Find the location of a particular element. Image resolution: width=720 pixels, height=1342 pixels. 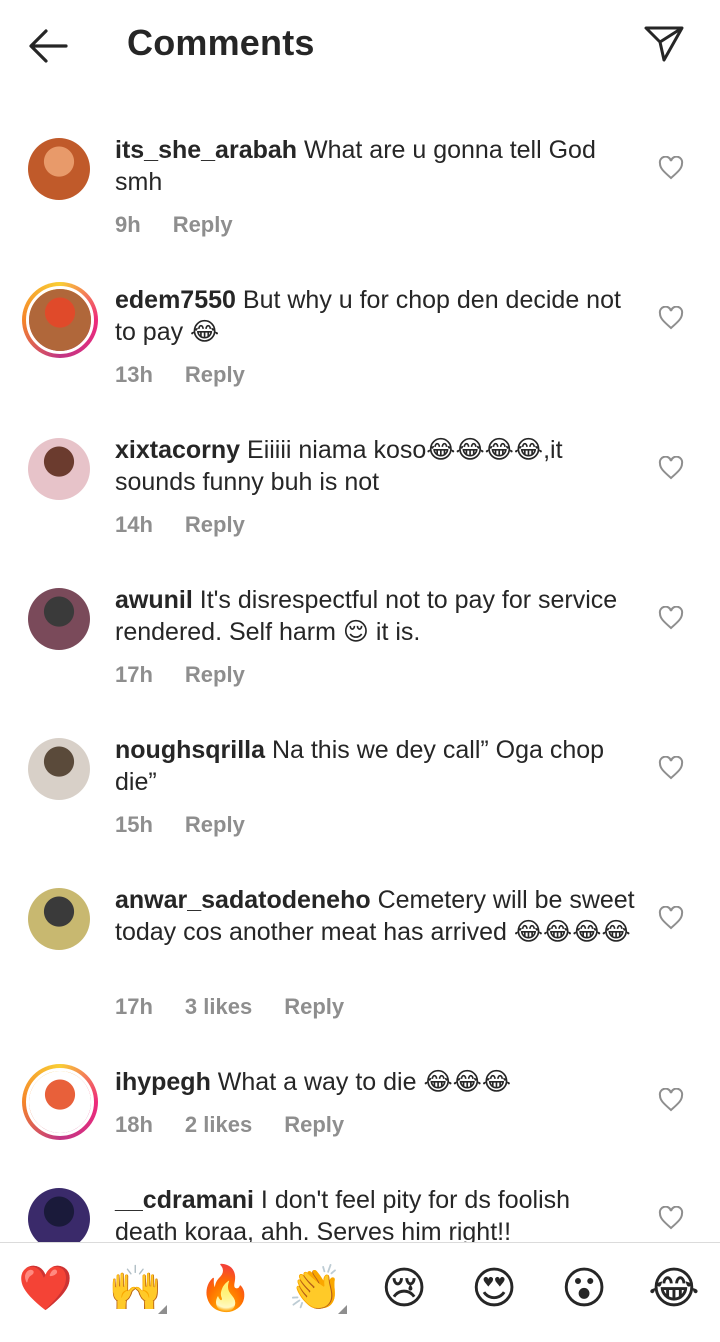

header: Comments is located at coordinates (360, 45).